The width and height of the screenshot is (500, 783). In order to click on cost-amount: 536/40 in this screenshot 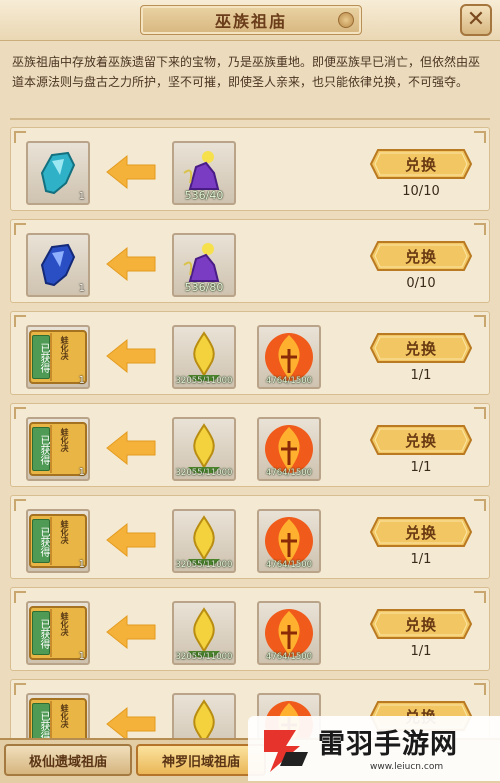, I will do `click(204, 195)`.